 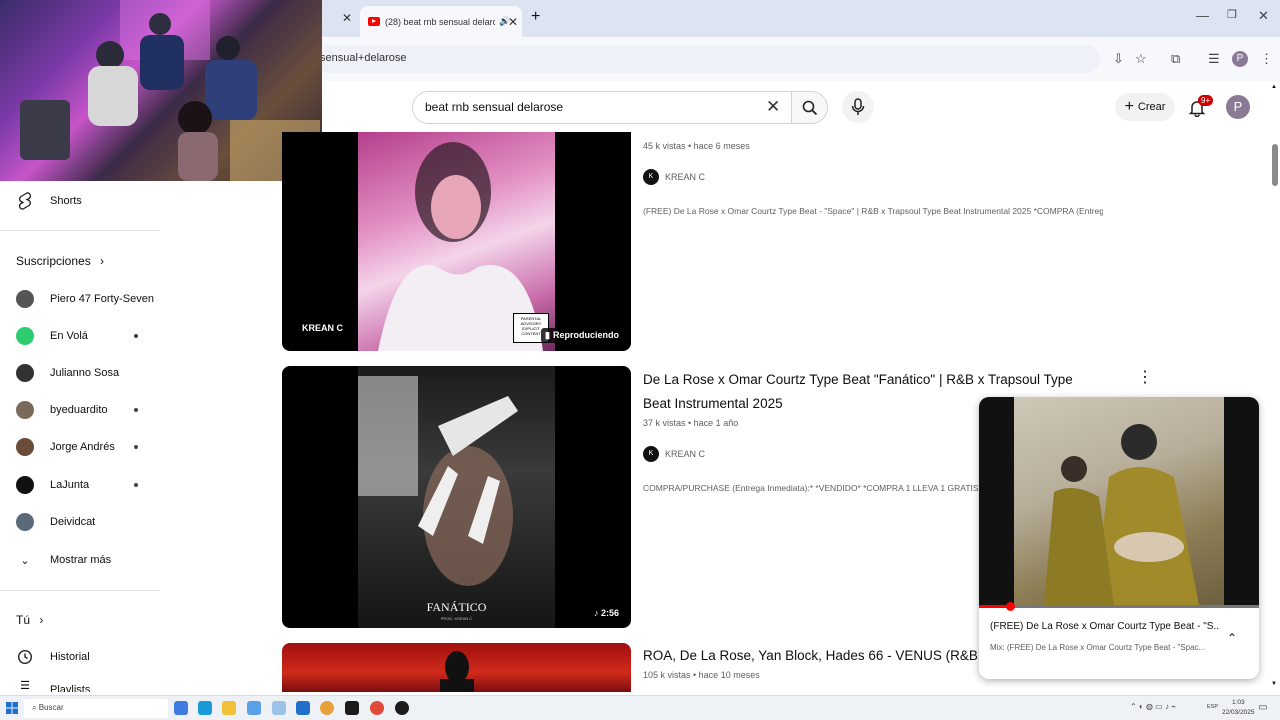 I want to click on sidebar-item-label: Deividcat, so click(x=73, y=522).